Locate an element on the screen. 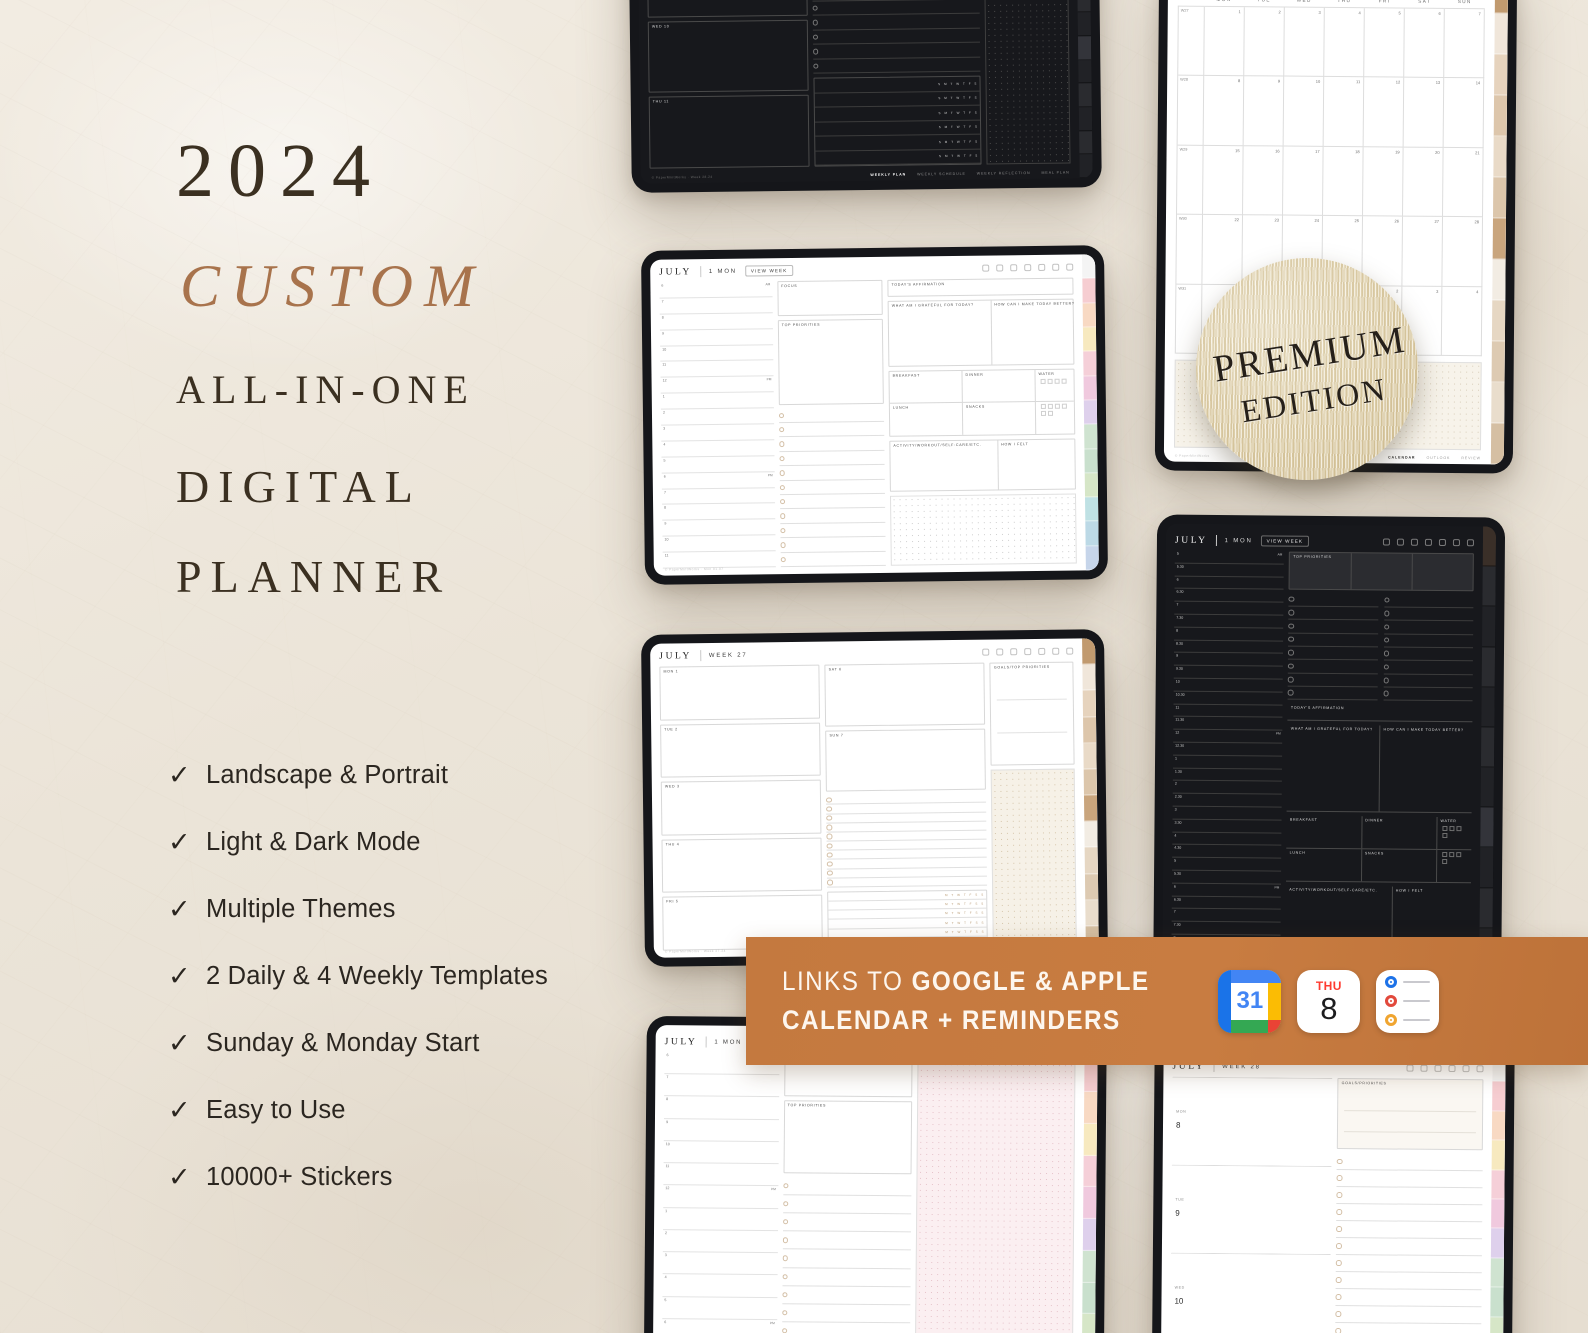  month-day-cell: 28 is located at coordinates (1463, 252).